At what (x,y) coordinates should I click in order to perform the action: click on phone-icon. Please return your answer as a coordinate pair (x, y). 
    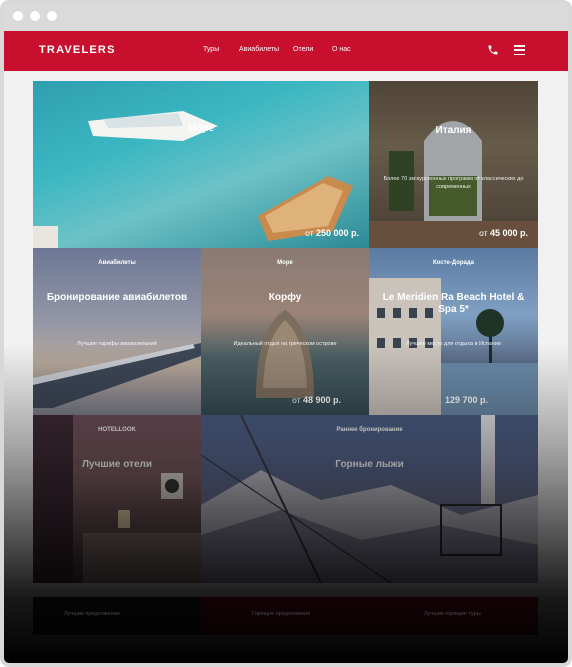
    Looking at the image, I should click on (493, 50).